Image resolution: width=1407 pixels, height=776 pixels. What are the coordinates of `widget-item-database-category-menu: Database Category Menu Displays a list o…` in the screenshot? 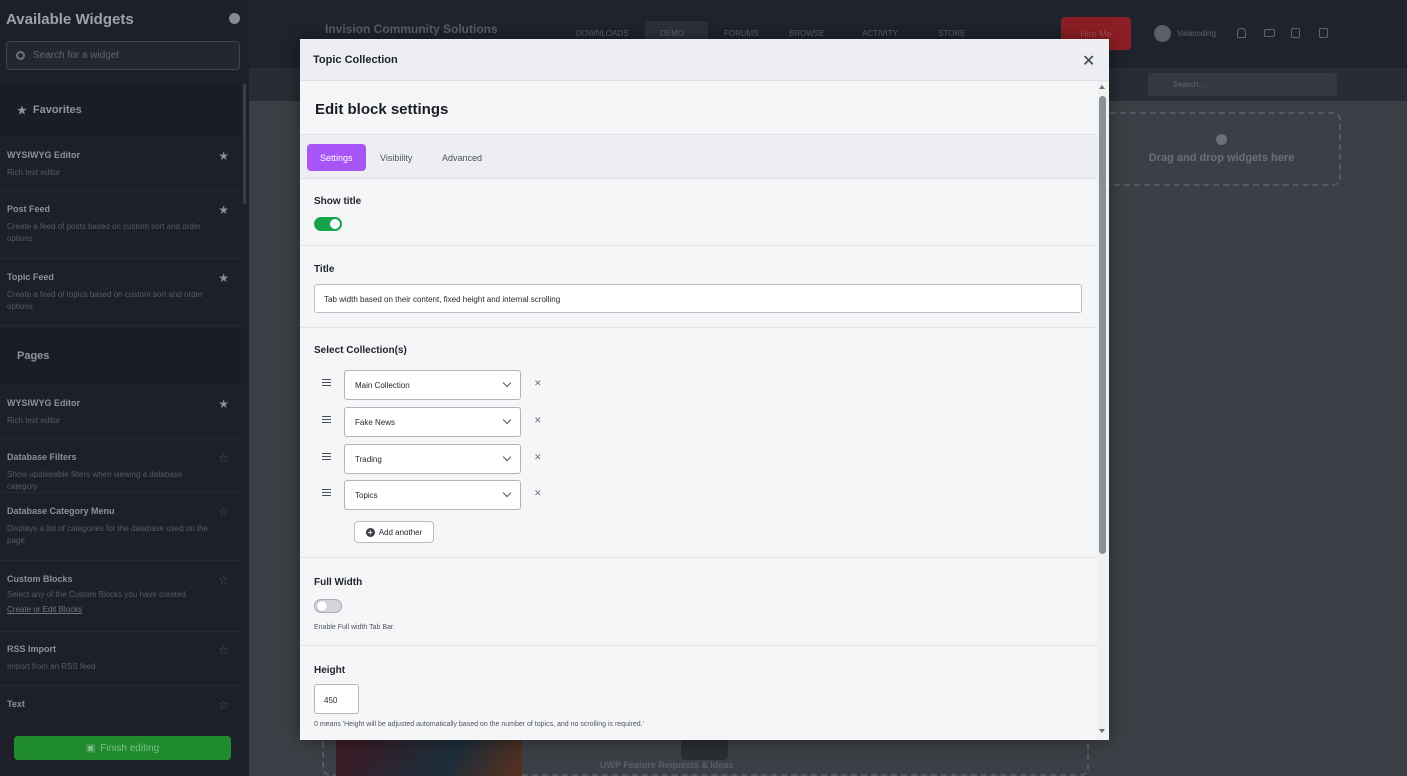 It's located at (120, 527).